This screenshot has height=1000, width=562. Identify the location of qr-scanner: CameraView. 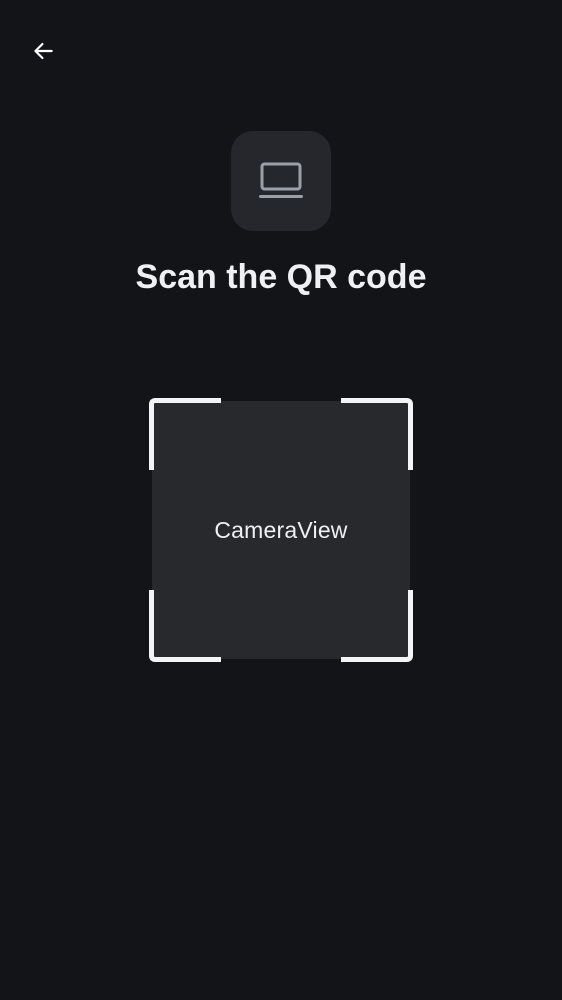
(281, 530).